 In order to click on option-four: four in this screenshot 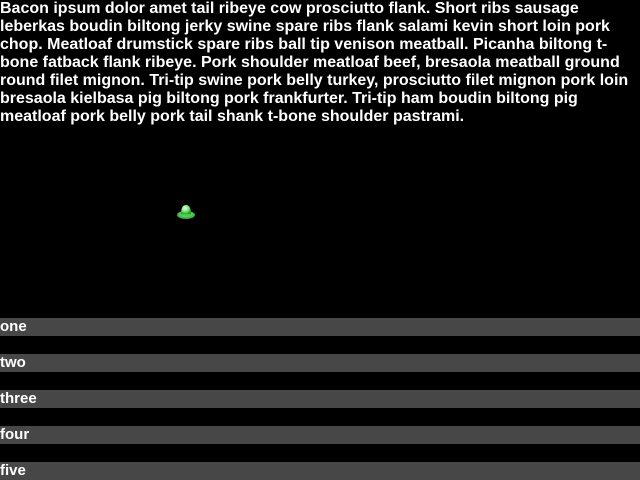, I will do `click(320, 435)`.